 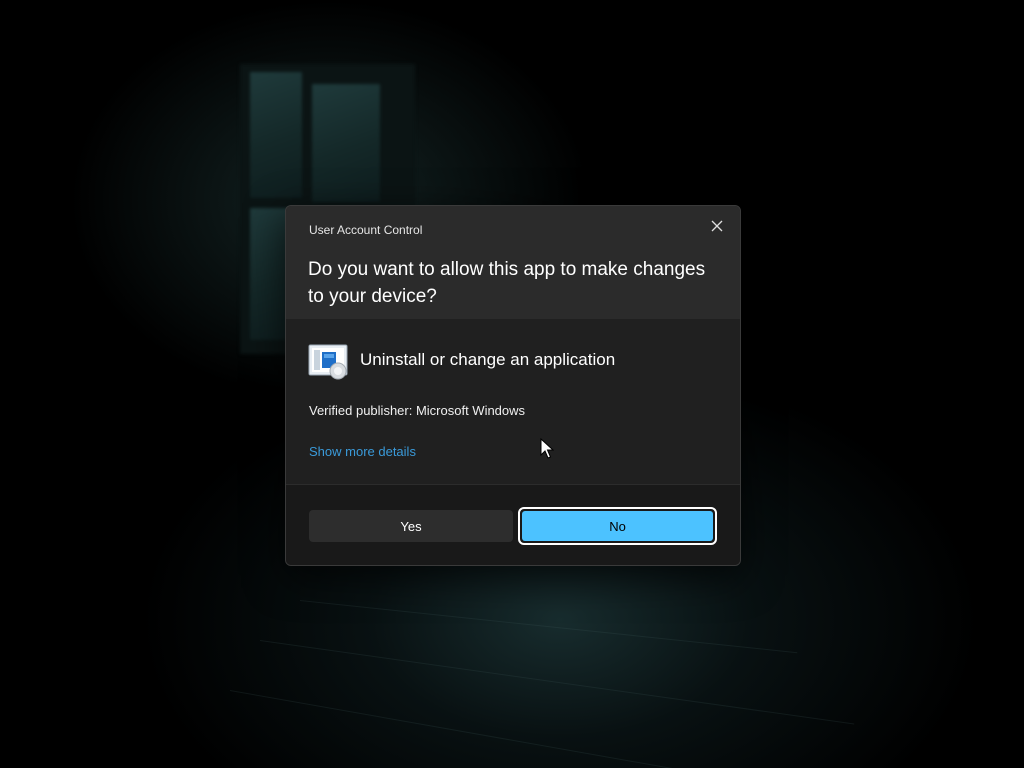 What do you see at coordinates (488, 359) in the screenshot?
I see `app-name: Uninstall or change an application` at bounding box center [488, 359].